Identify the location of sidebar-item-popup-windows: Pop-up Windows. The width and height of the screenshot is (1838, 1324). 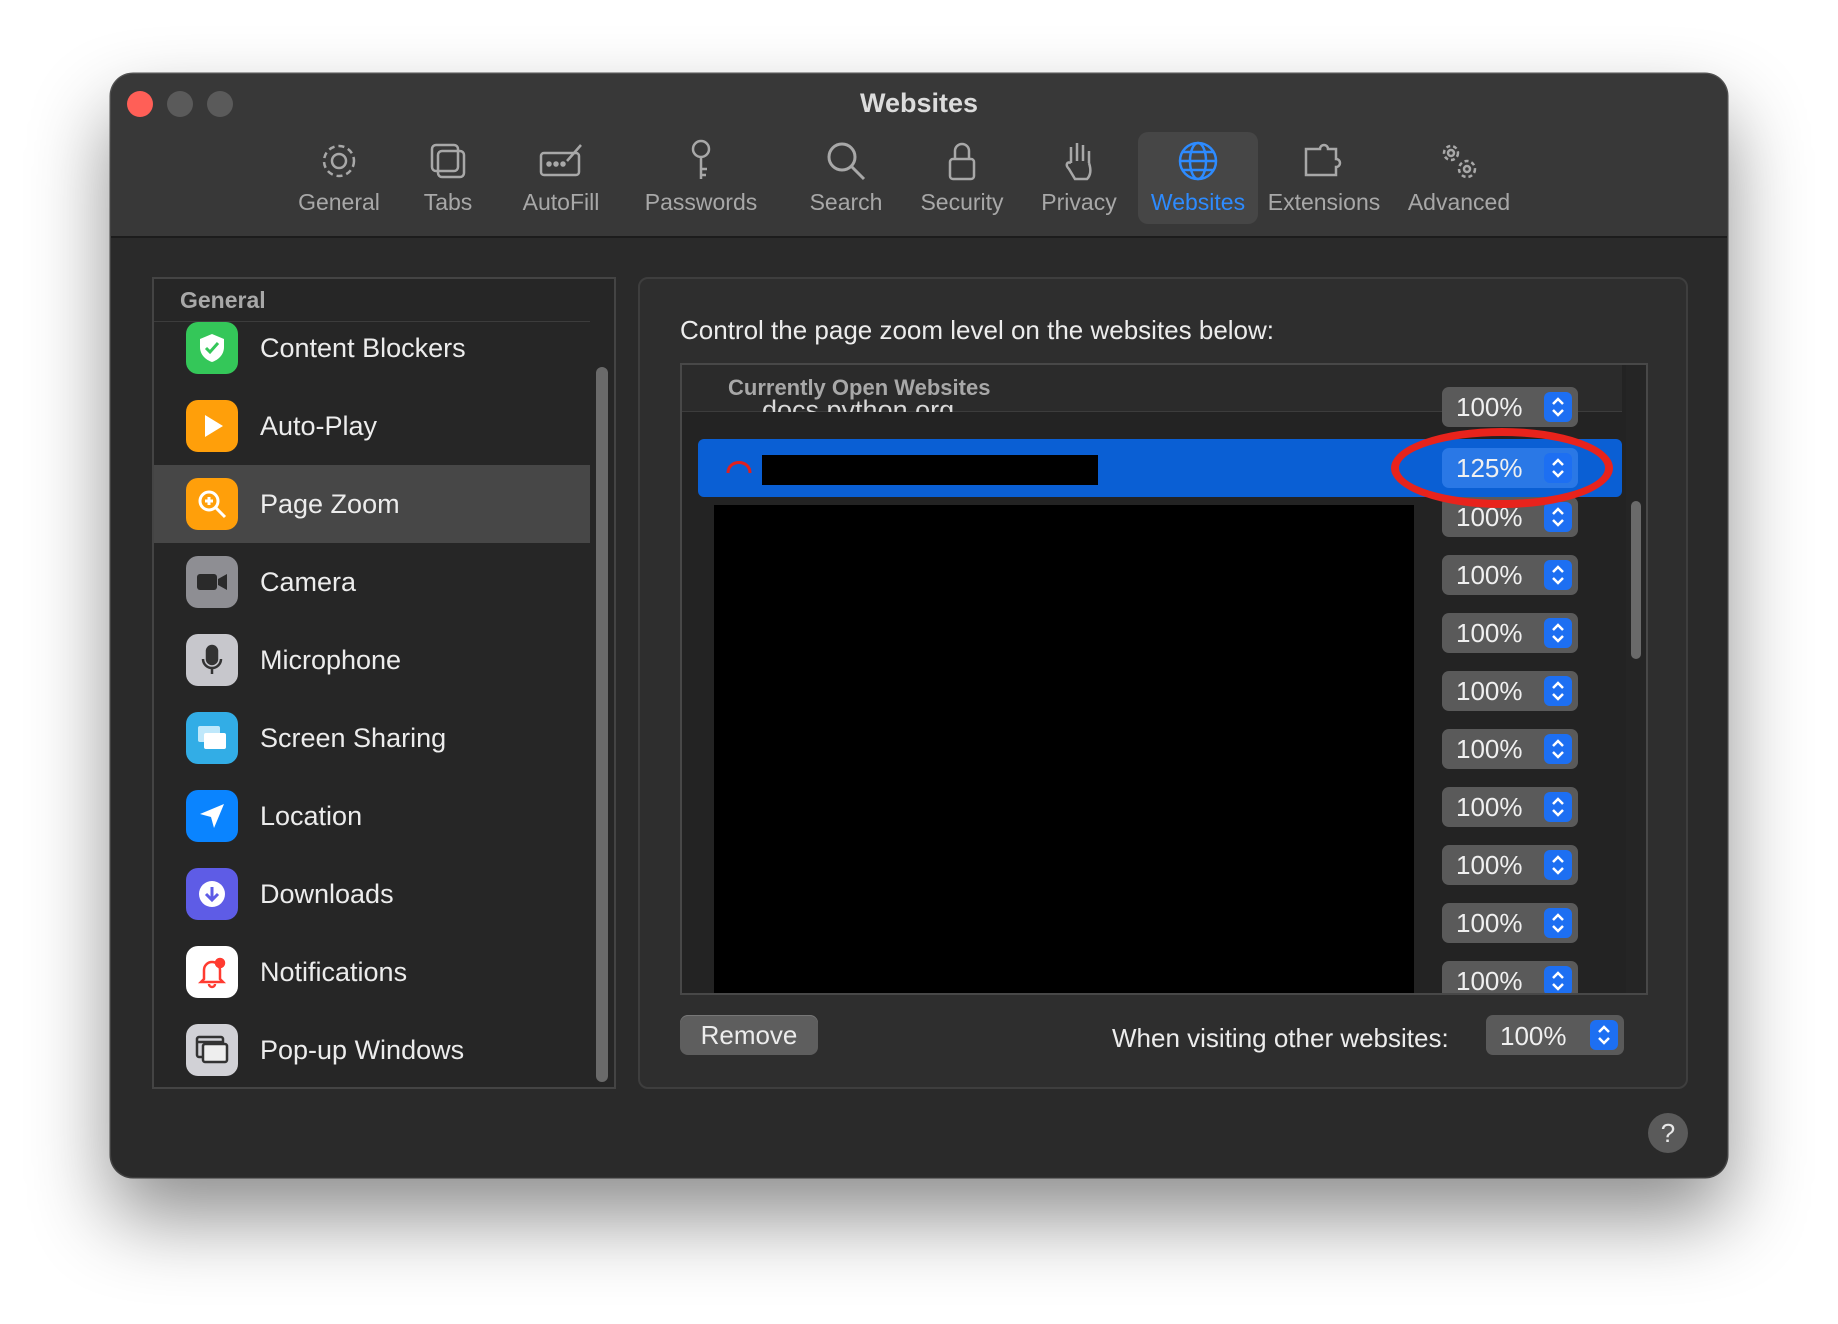
(372, 1049).